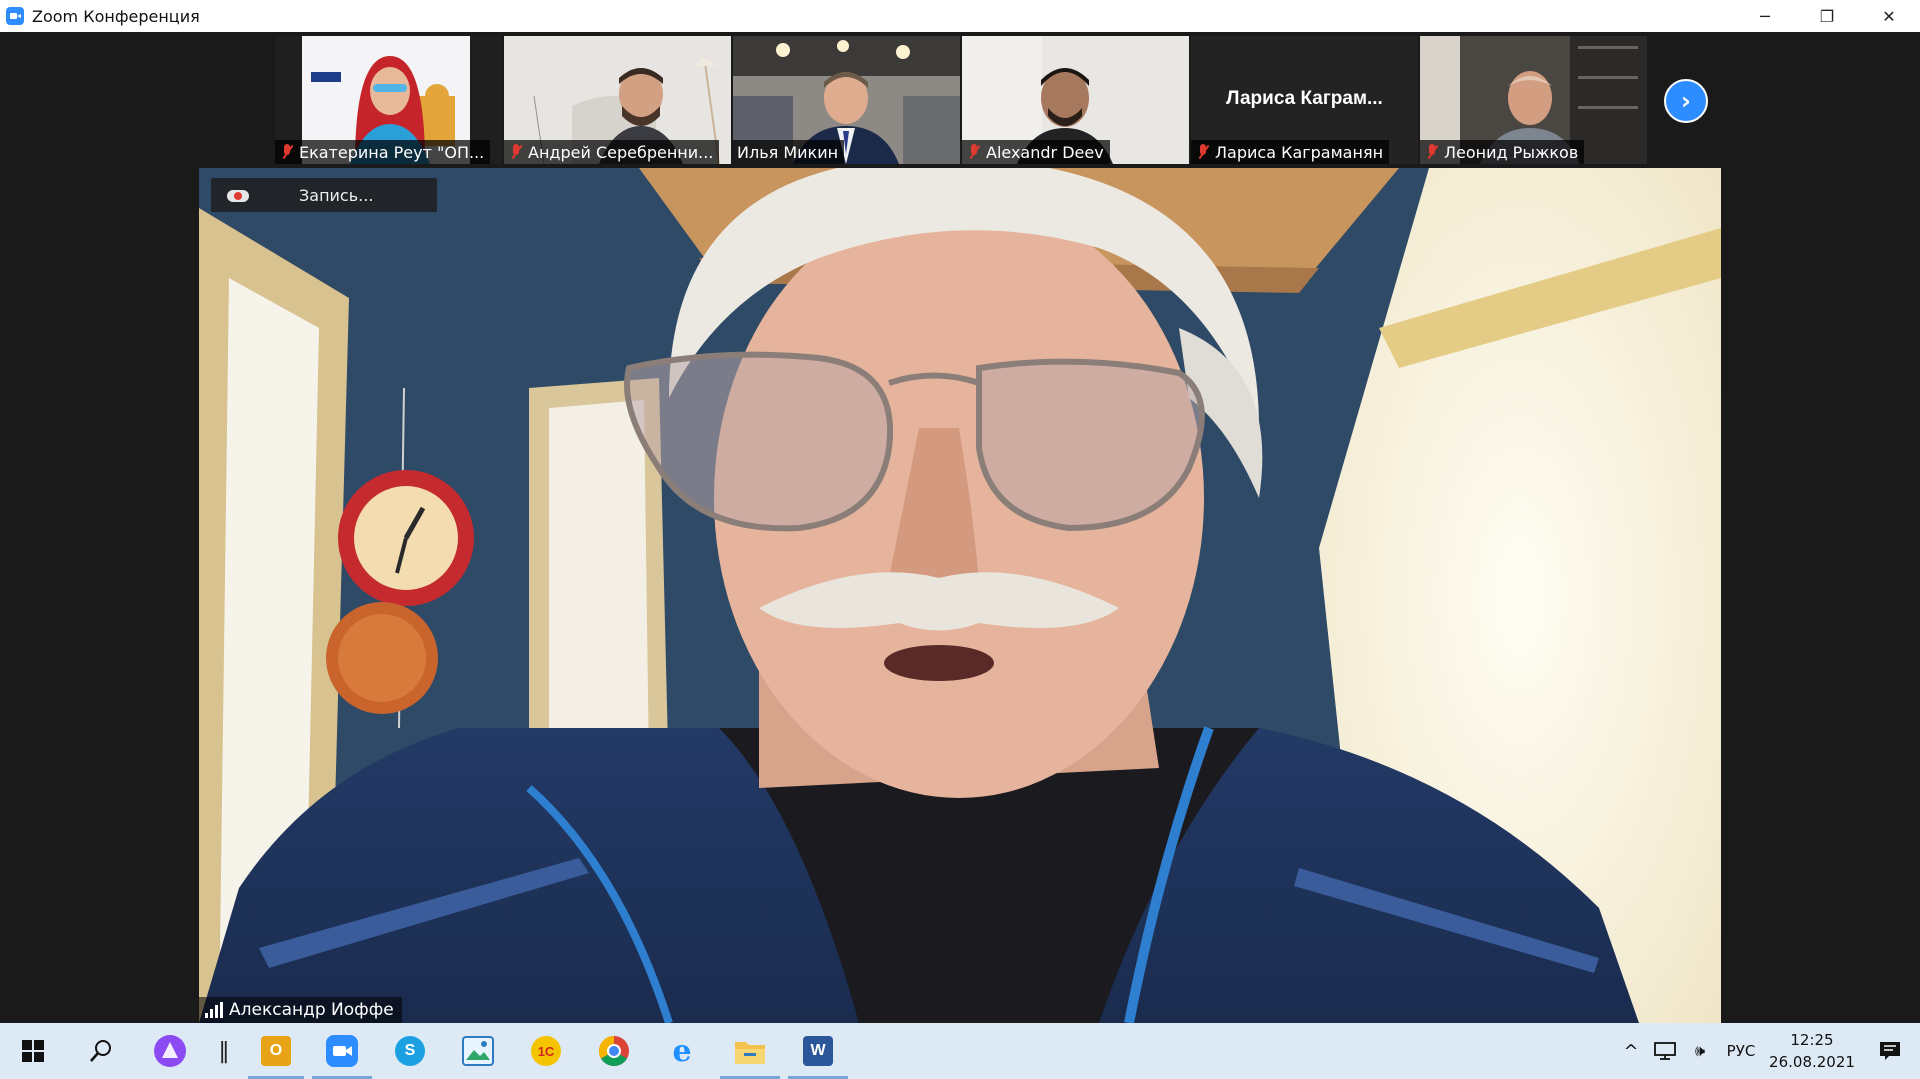 This screenshot has width=1920, height=1079. I want to click on taskbar-internet-explorer: e, so click(682, 1051).